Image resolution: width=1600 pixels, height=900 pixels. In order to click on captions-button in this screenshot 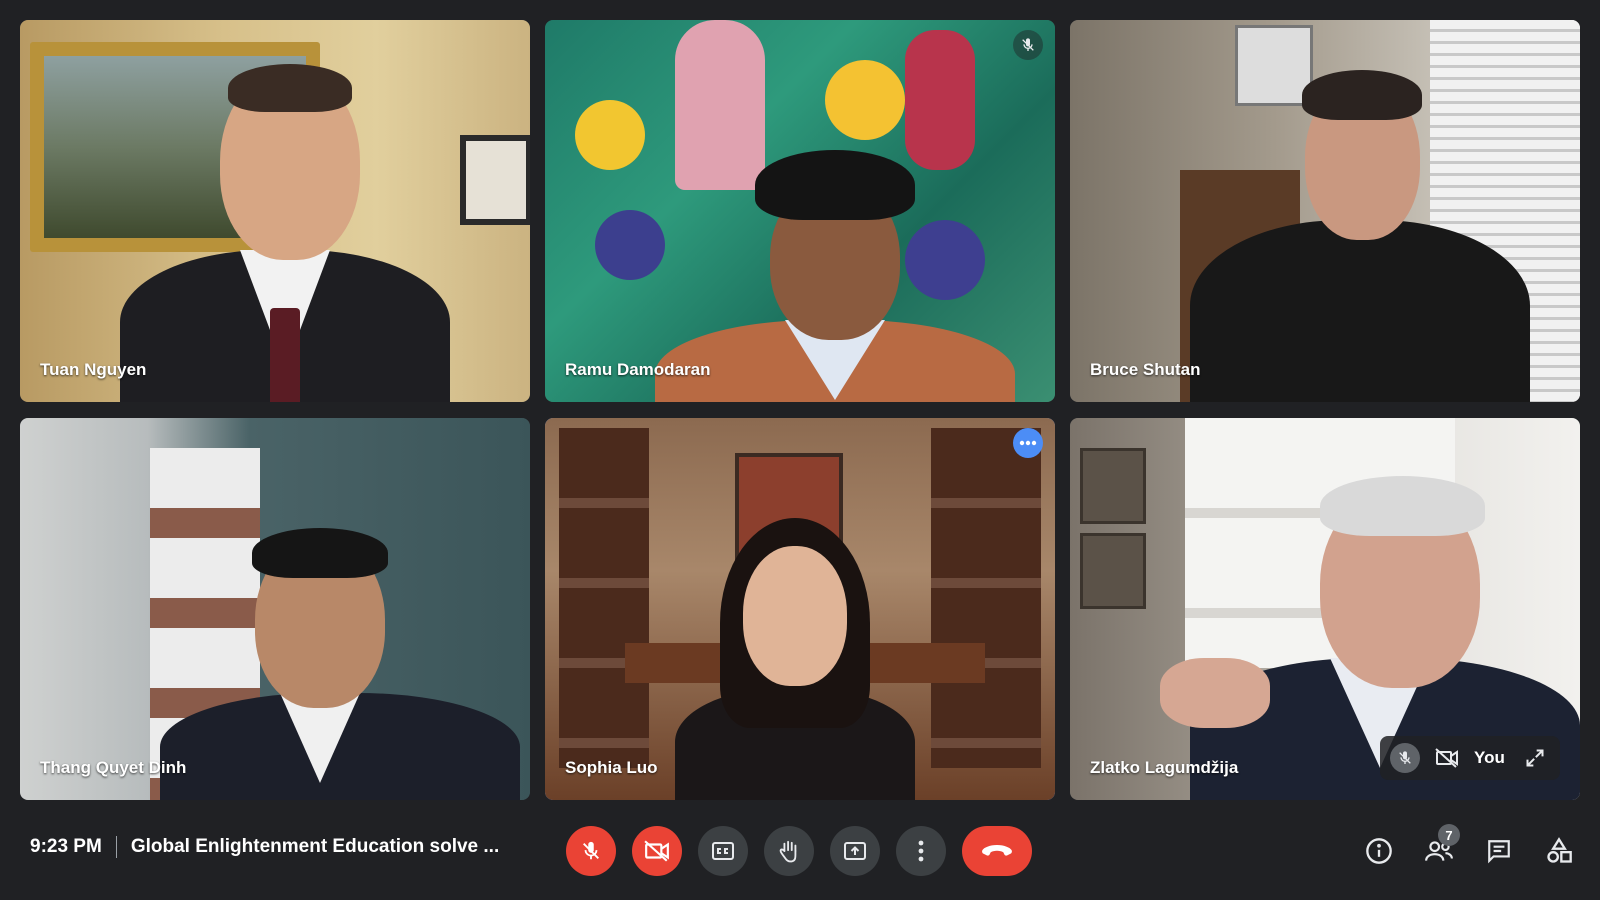, I will do `click(723, 851)`.